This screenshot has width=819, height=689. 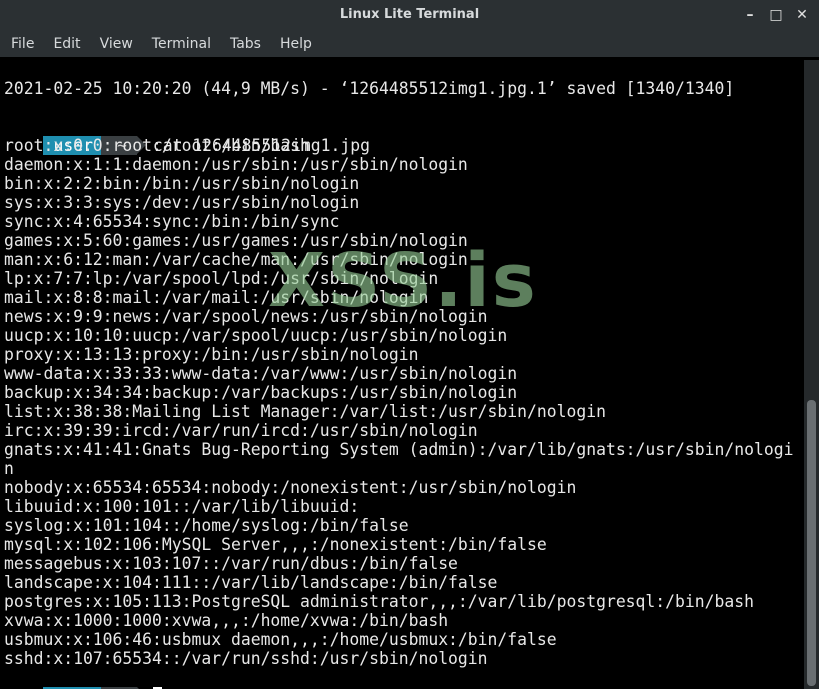 I want to click on menu-edit: Edit, so click(x=65, y=44).